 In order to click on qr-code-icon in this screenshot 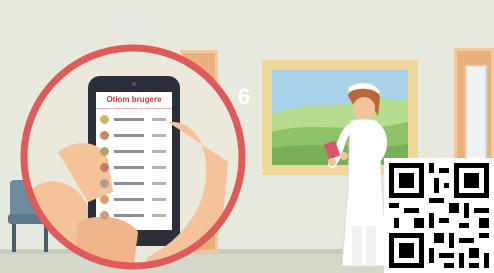, I will do `click(439, 215)`.